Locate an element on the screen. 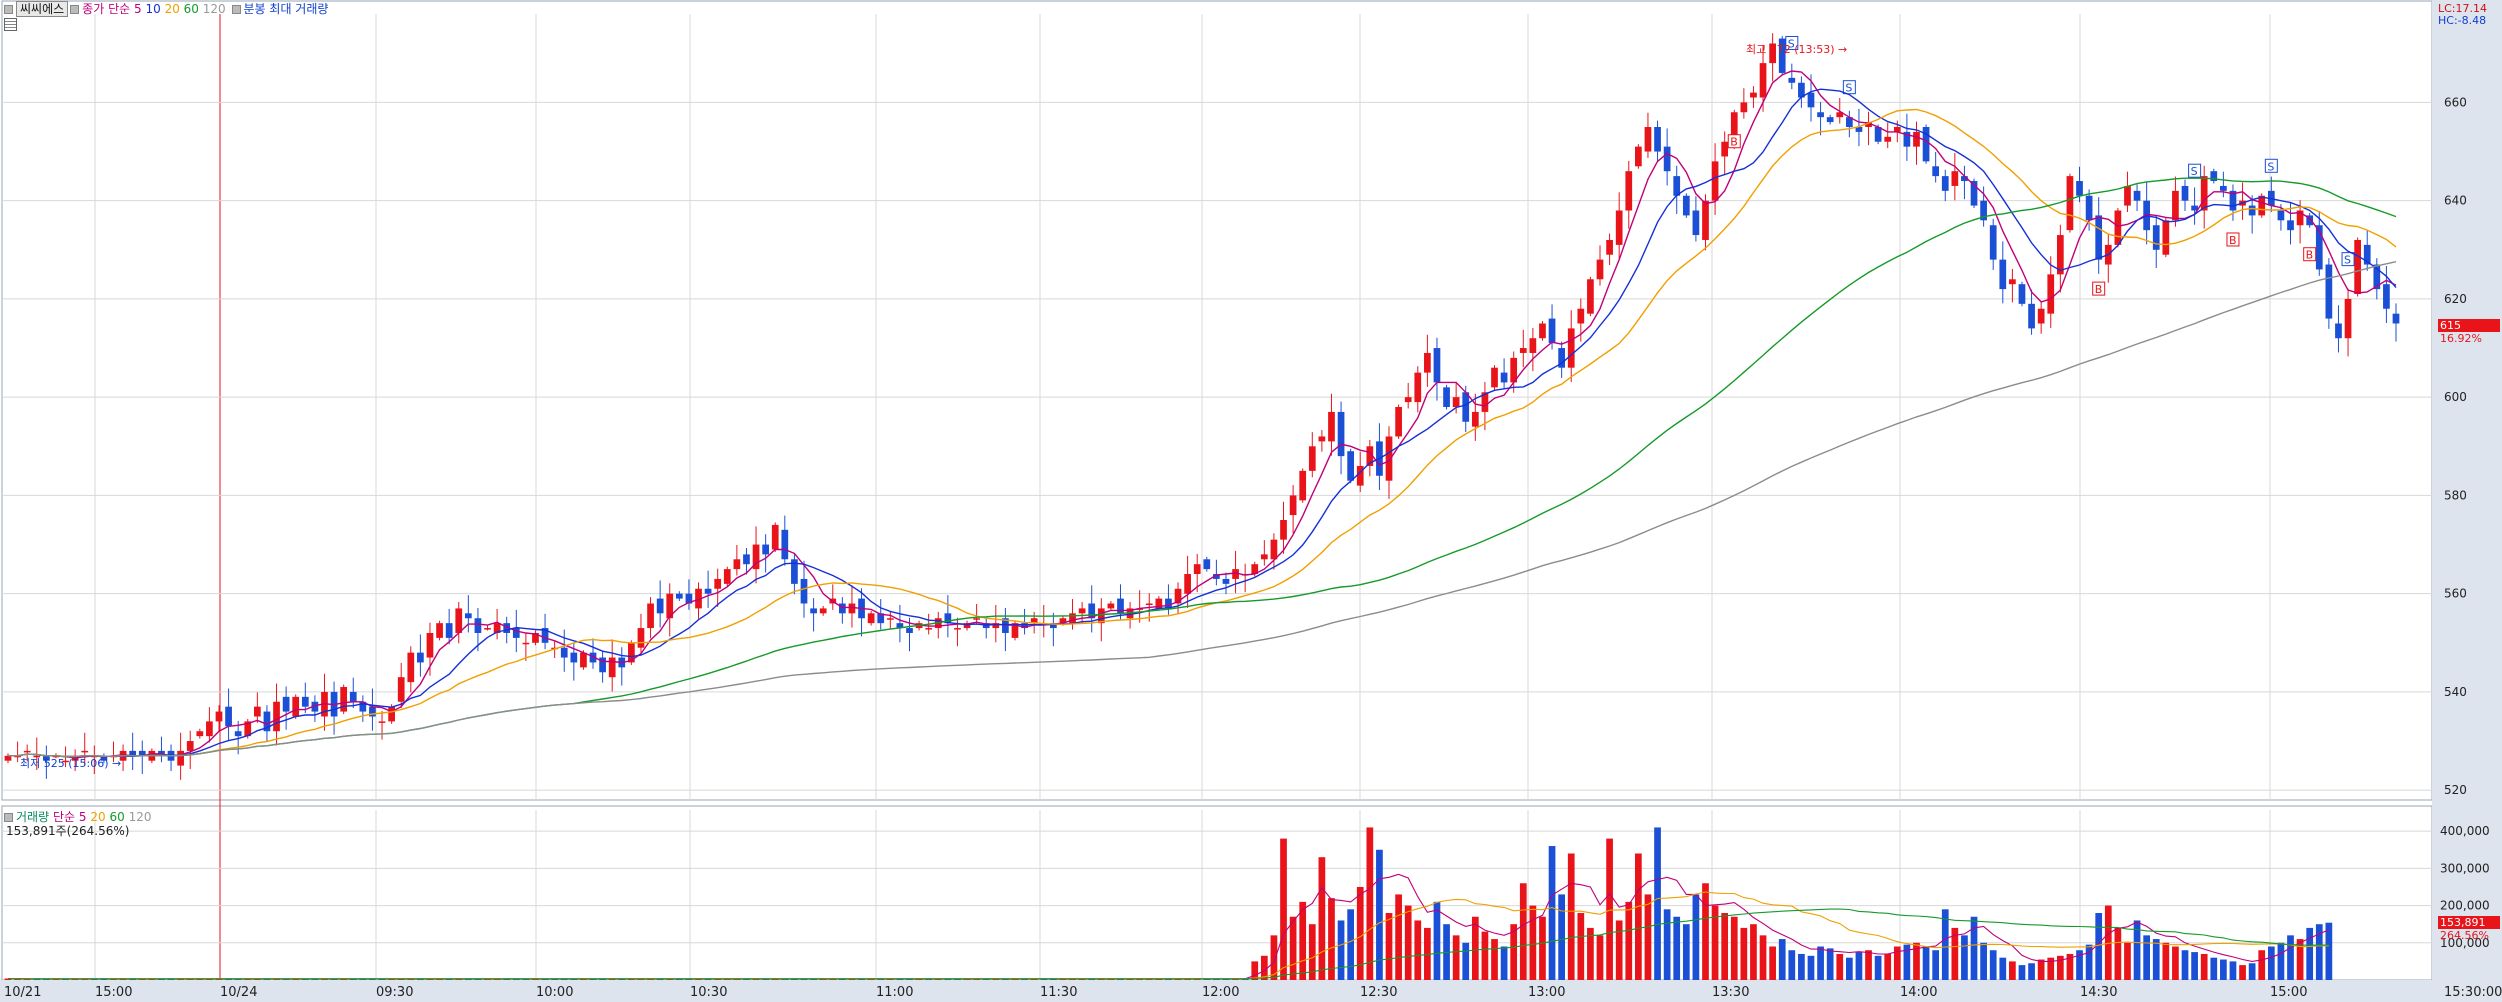  ma60-label: 60 is located at coordinates (191, 9).